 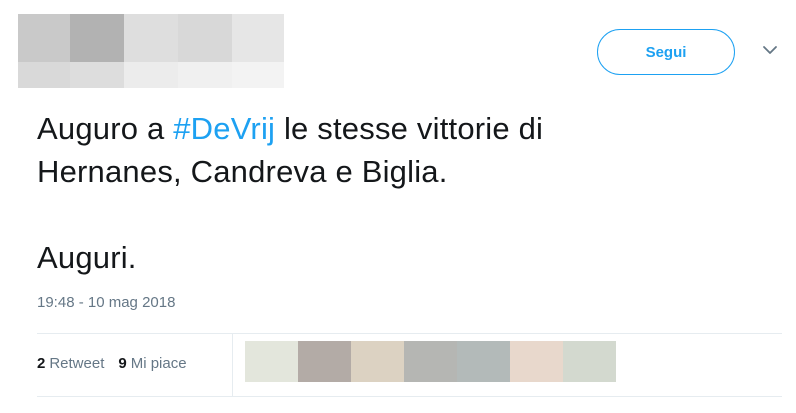 I want to click on tweet-line-1: Auguro a #DeVrij le stesse vittorie di, so click(x=397, y=128).